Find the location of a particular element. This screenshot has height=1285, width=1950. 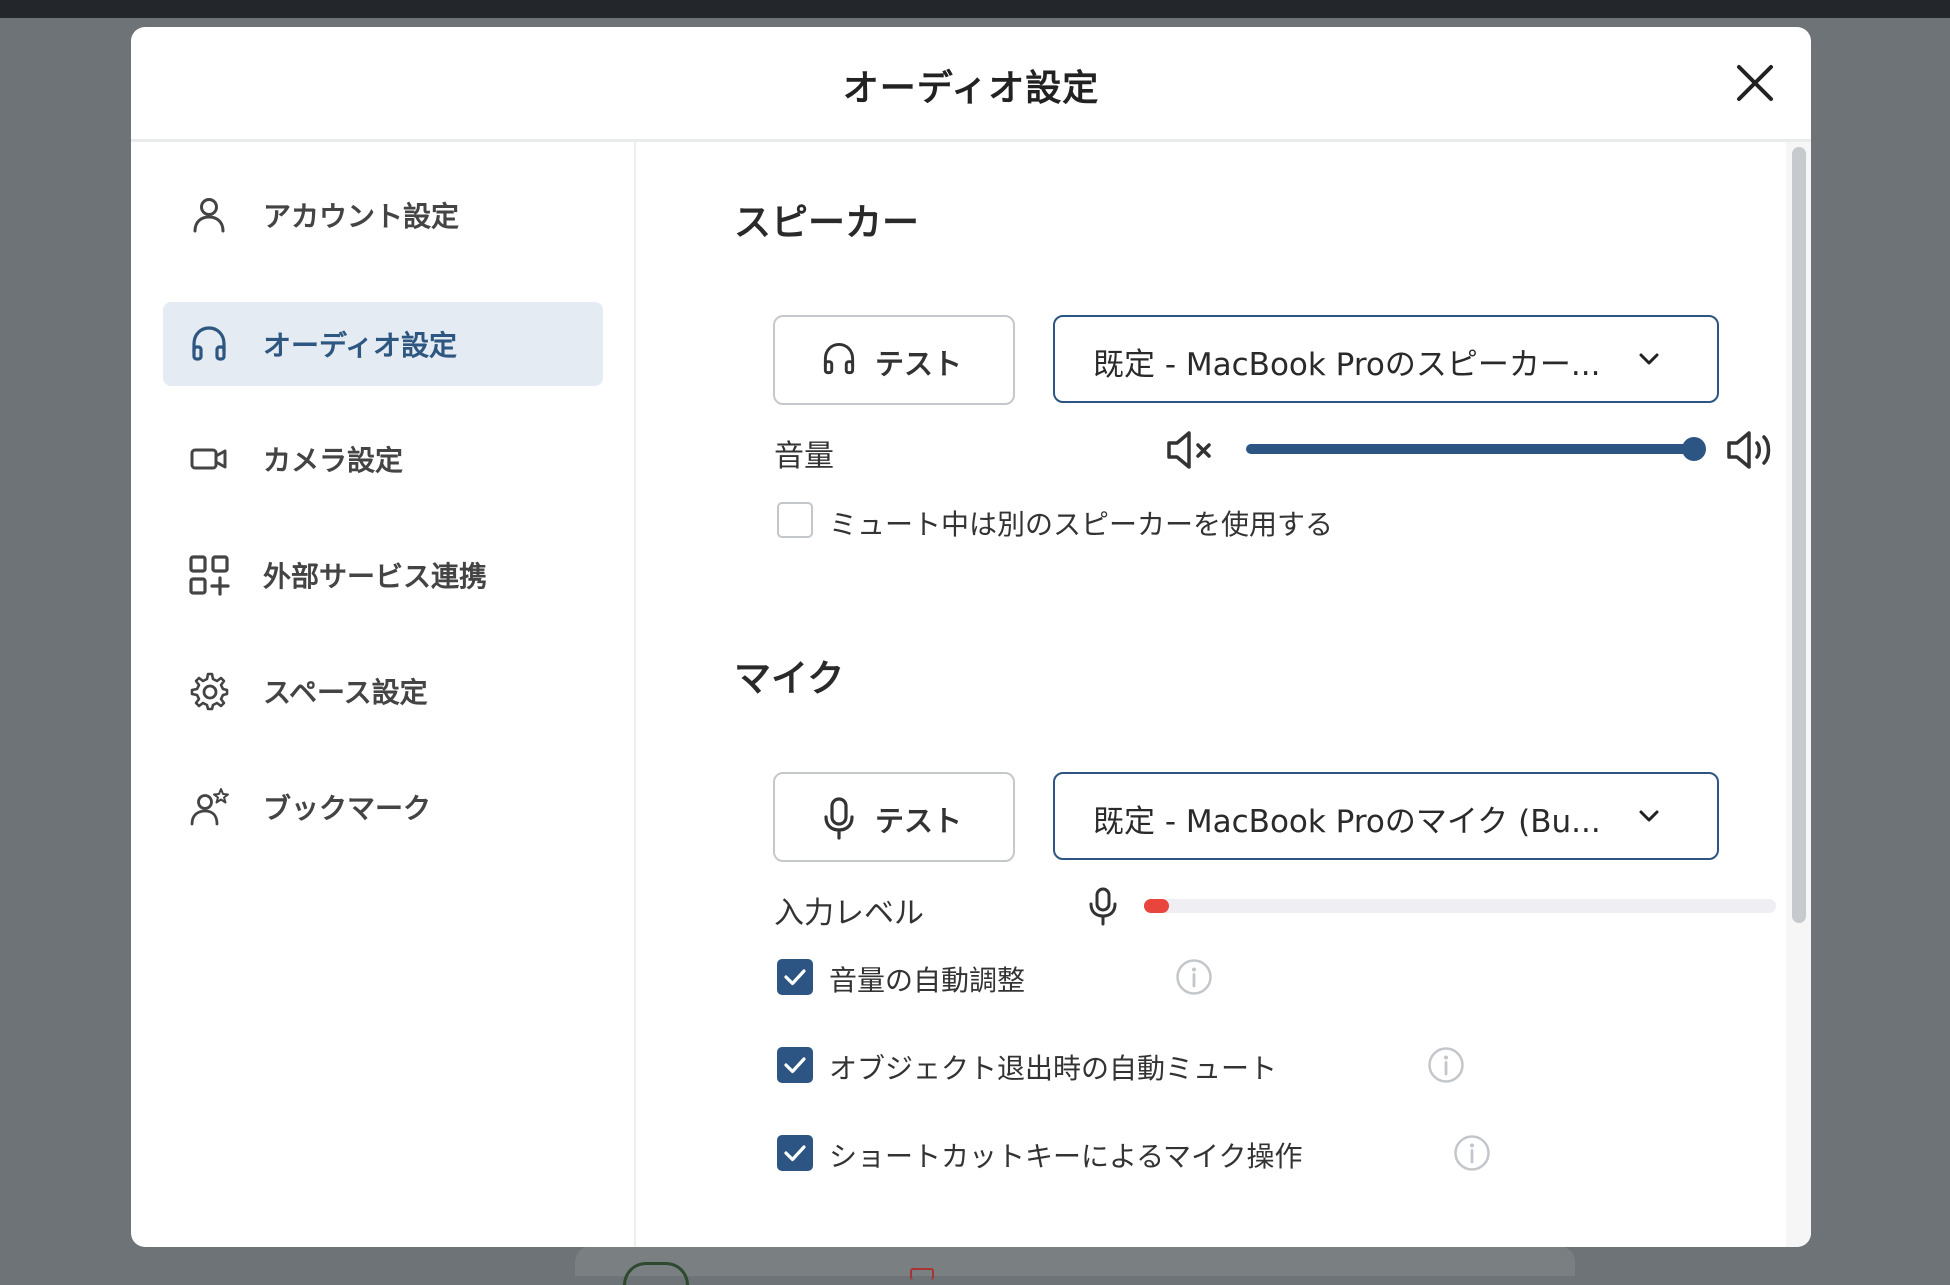

dialog-header: オーディオ設定 is located at coordinates (971, 84).